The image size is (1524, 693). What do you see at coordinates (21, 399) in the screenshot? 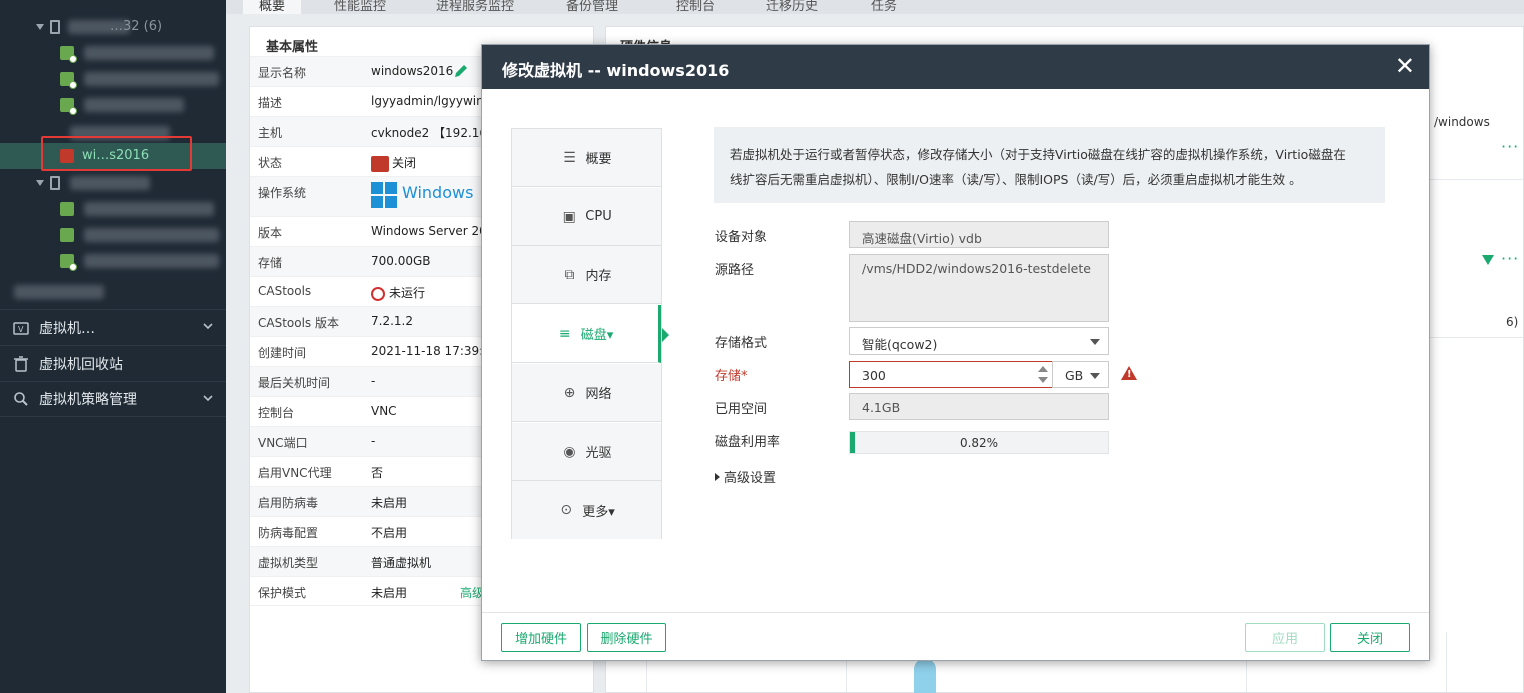
I see `policy-search-icon` at bounding box center [21, 399].